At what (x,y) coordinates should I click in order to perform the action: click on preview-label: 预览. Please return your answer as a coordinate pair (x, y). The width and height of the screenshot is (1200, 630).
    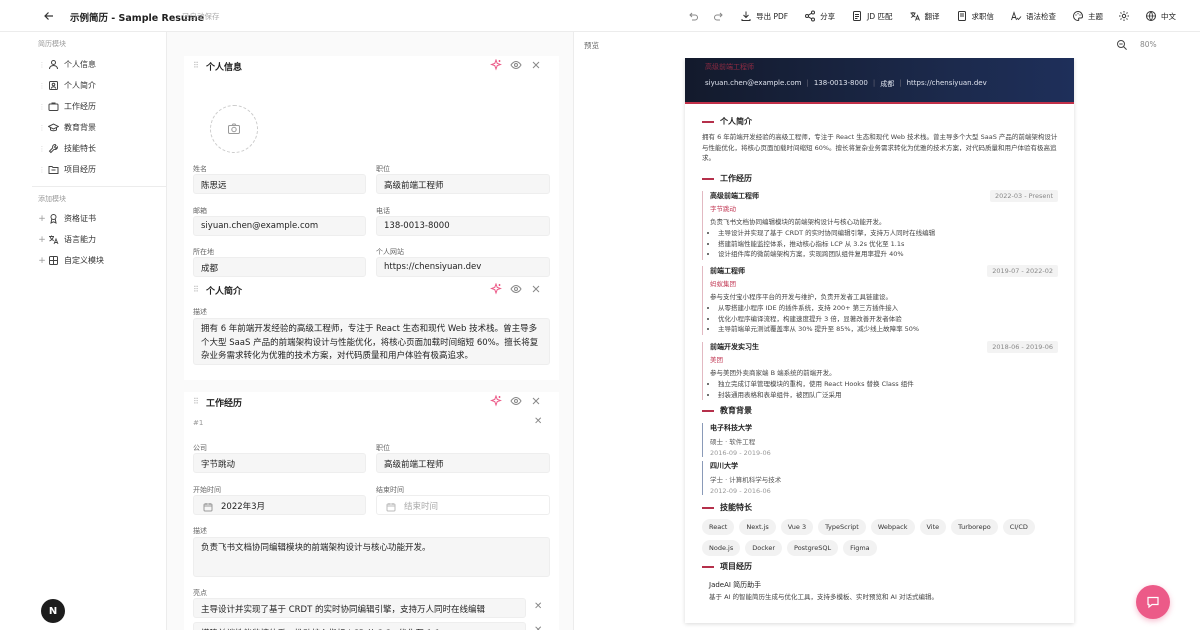
    Looking at the image, I should click on (591, 45).